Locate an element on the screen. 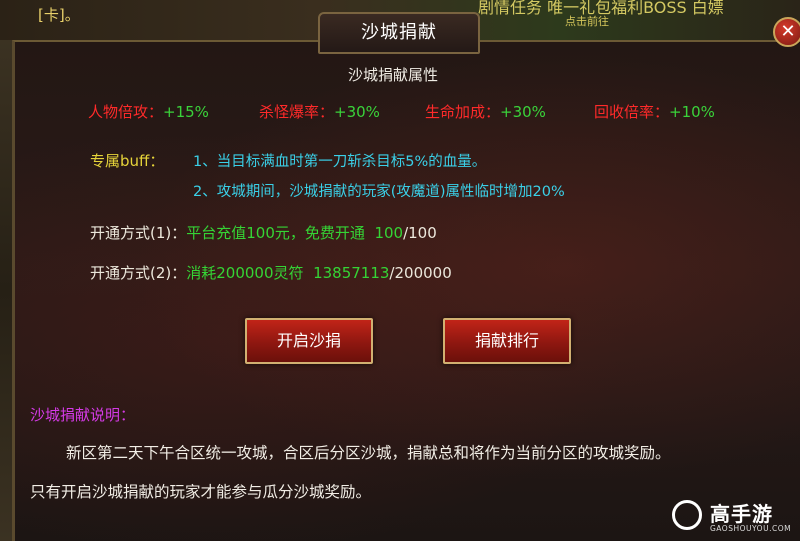 The image size is (800, 541). game-chat-text: [卡]。 is located at coordinates (59, 15).